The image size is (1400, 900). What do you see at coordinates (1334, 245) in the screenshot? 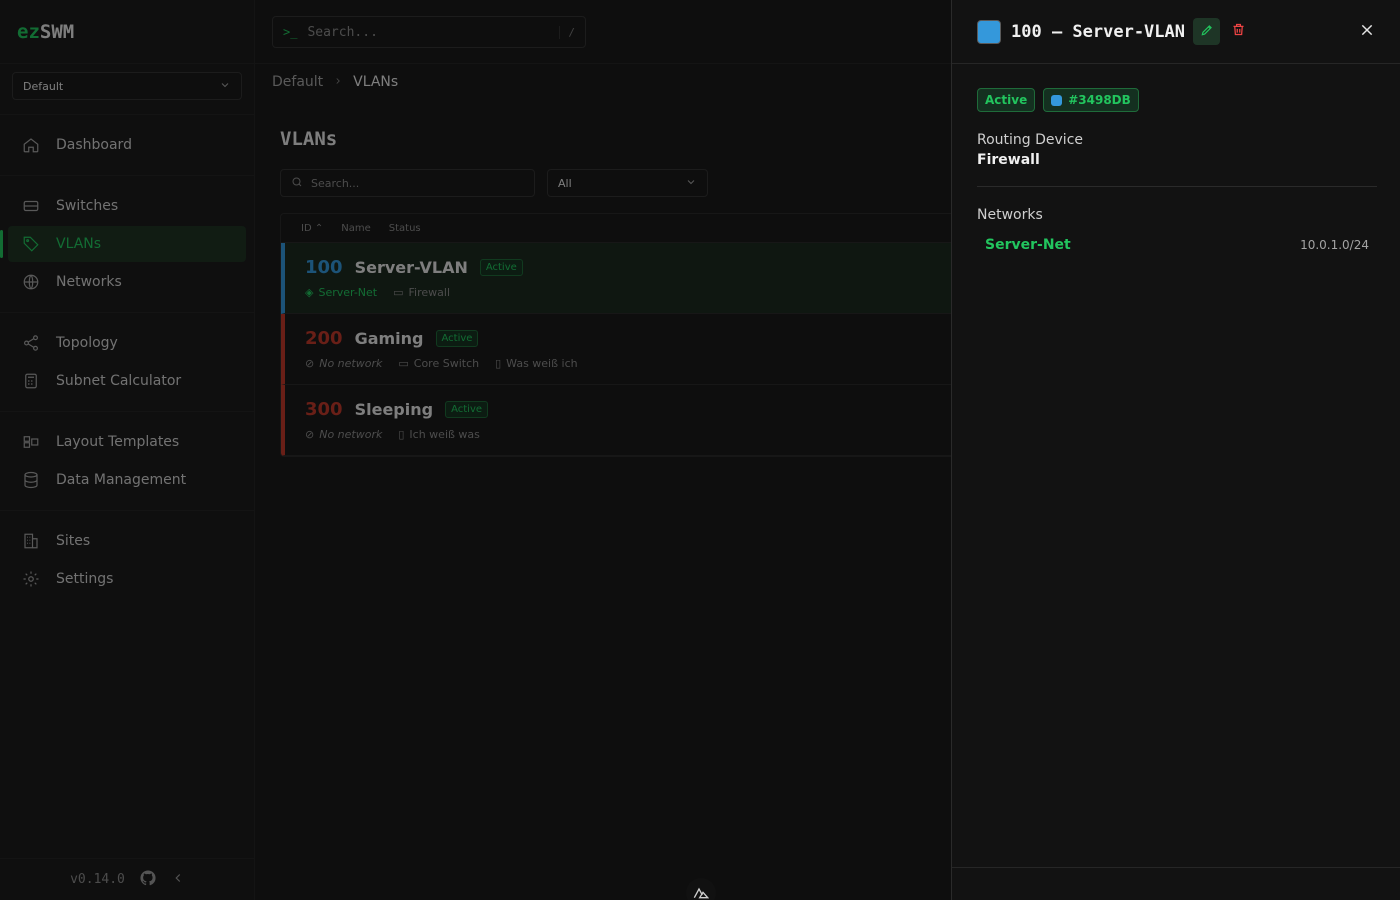
I see `network-cidr: 10.0.1.0/24` at bounding box center [1334, 245].